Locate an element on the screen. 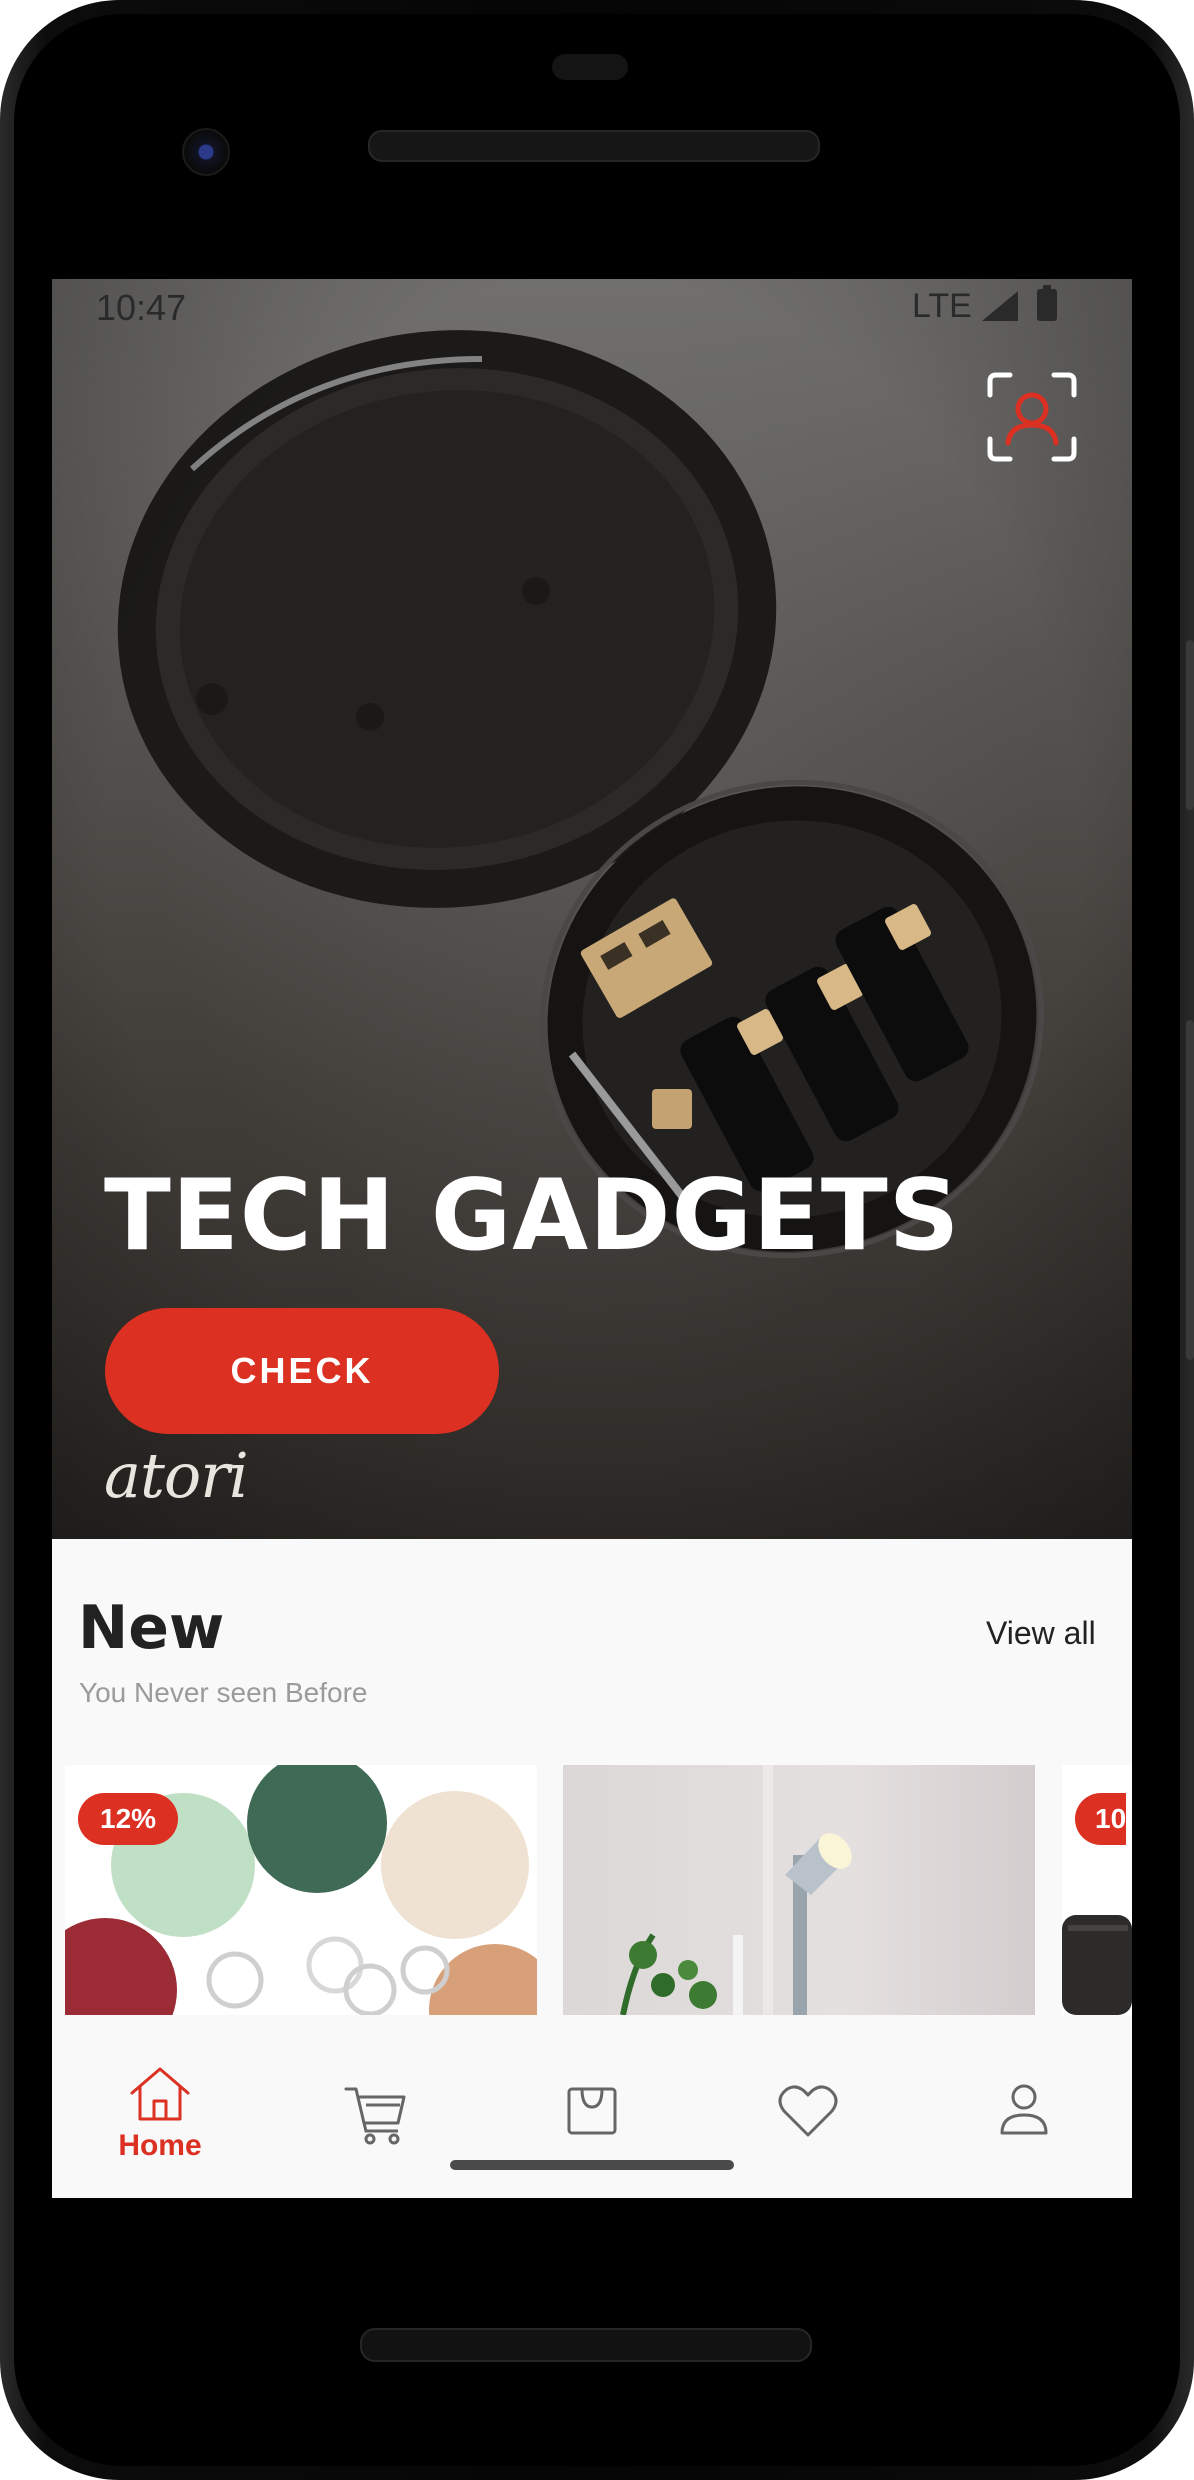 The image size is (1194, 2480). status-time: 10:47 is located at coordinates (141, 307).